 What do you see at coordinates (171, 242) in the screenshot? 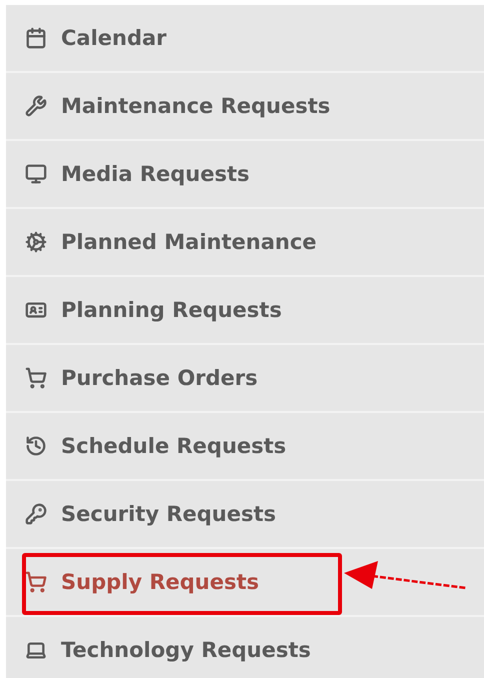
I see `menu-item: Planned Maintenance` at bounding box center [171, 242].